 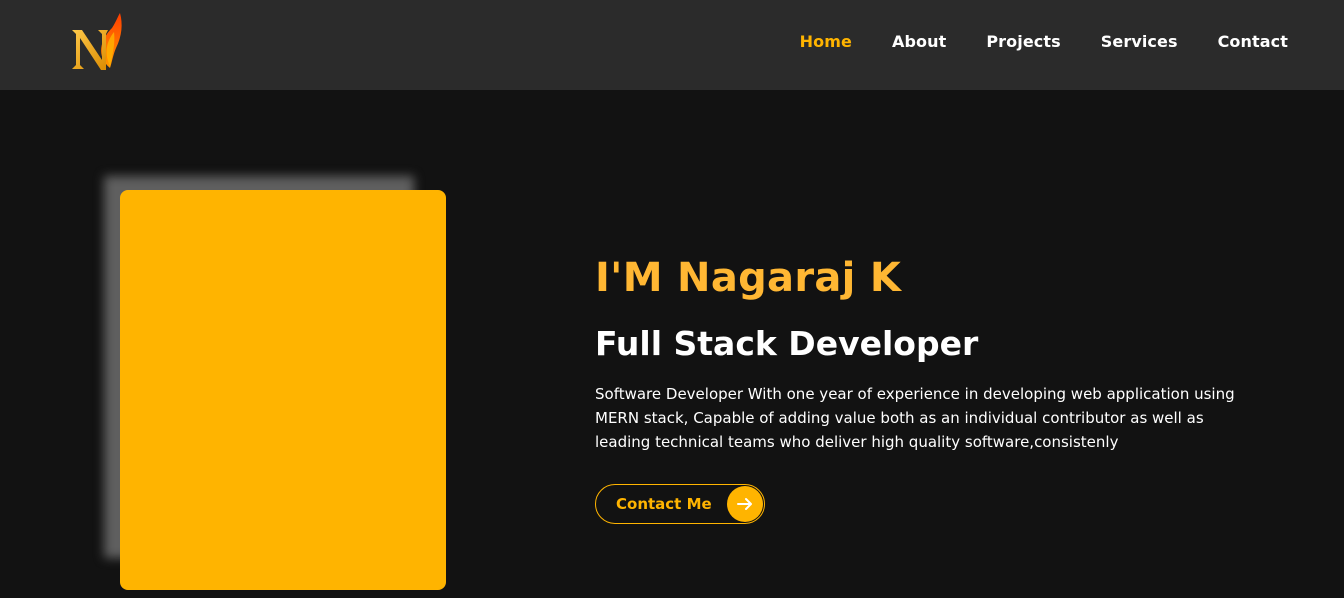 I want to click on hero-role: Full Stack Developer, so click(x=787, y=343).